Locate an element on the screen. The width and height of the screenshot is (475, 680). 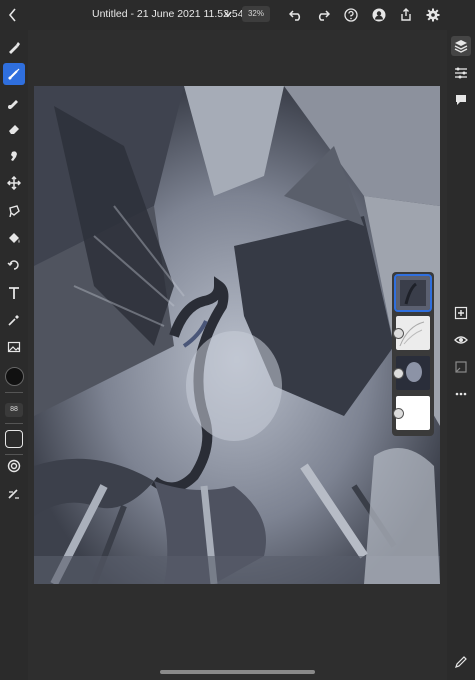
brush-options-icon is located at coordinates (14, 494).